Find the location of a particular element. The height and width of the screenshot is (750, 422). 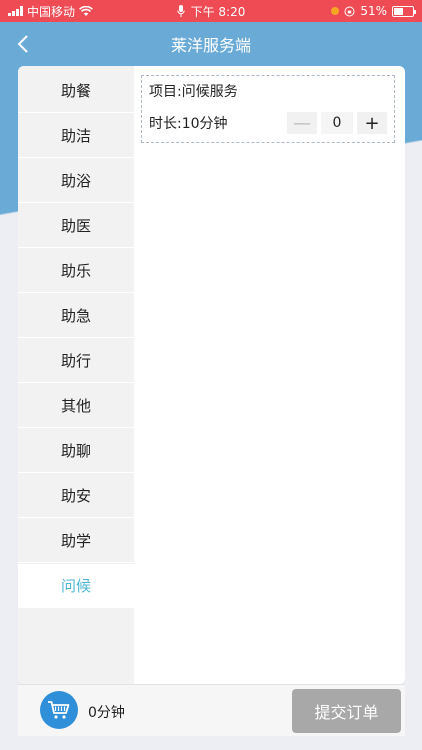

battery-percent: 51% is located at coordinates (373, 11).